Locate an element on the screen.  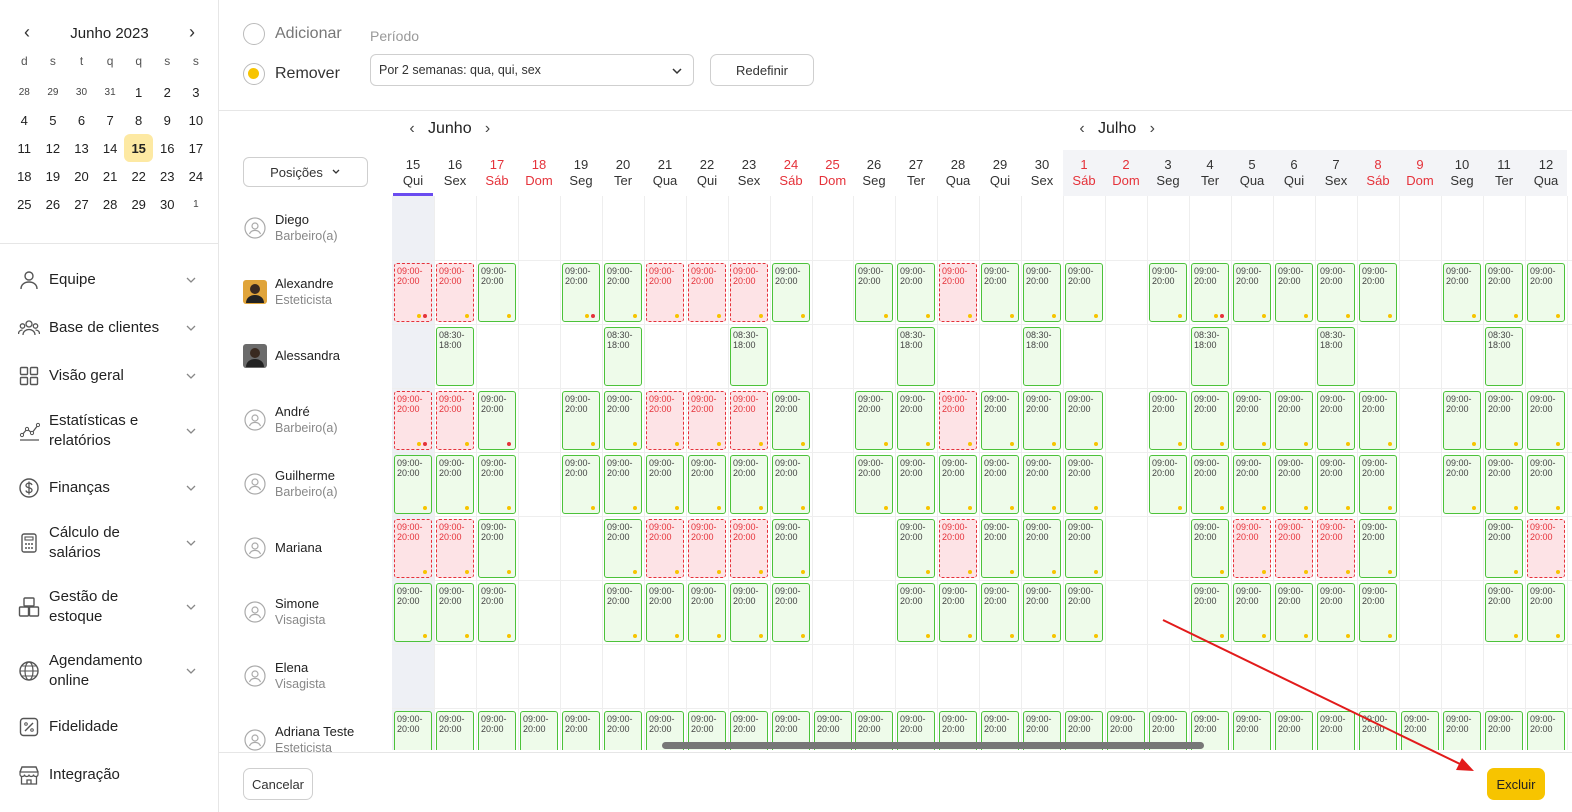
staff-row: Alessandra is located at coordinates (291, 356).